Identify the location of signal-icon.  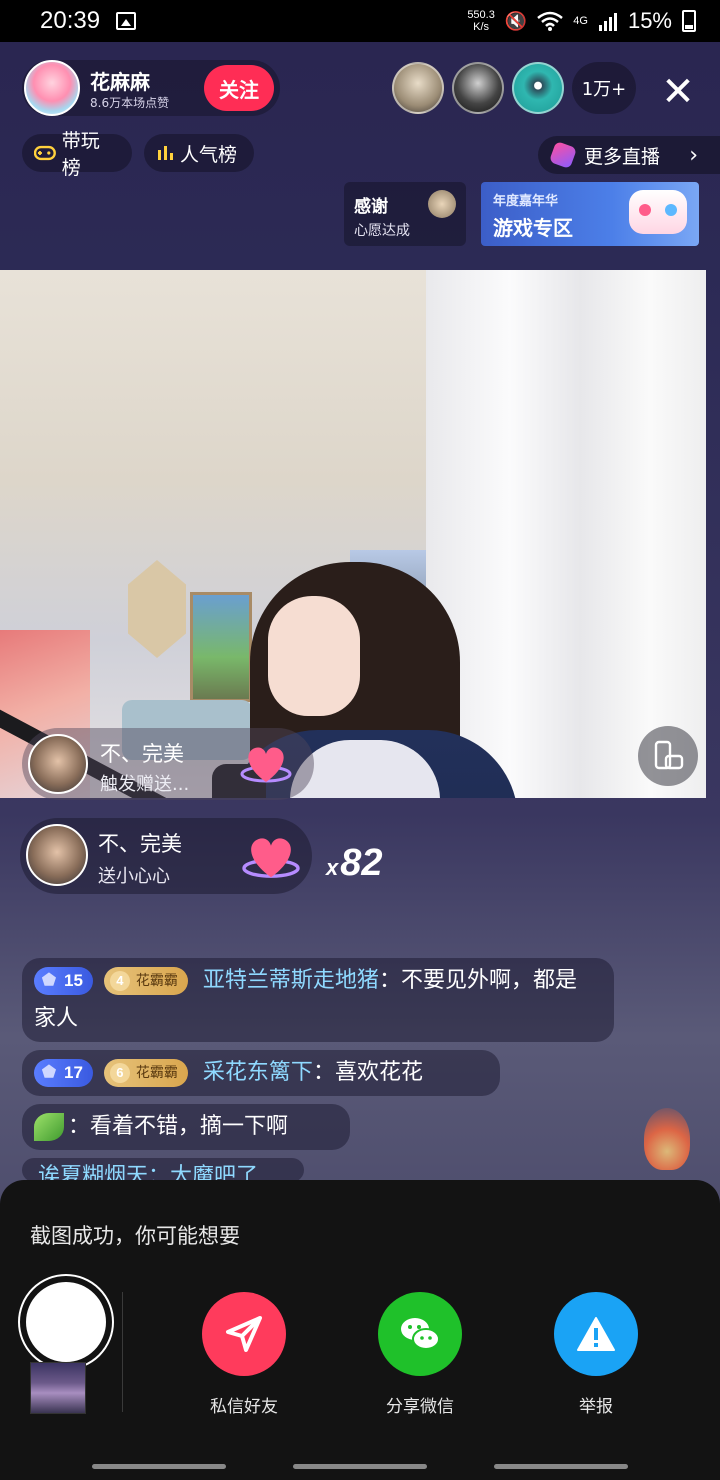
(607, 22).